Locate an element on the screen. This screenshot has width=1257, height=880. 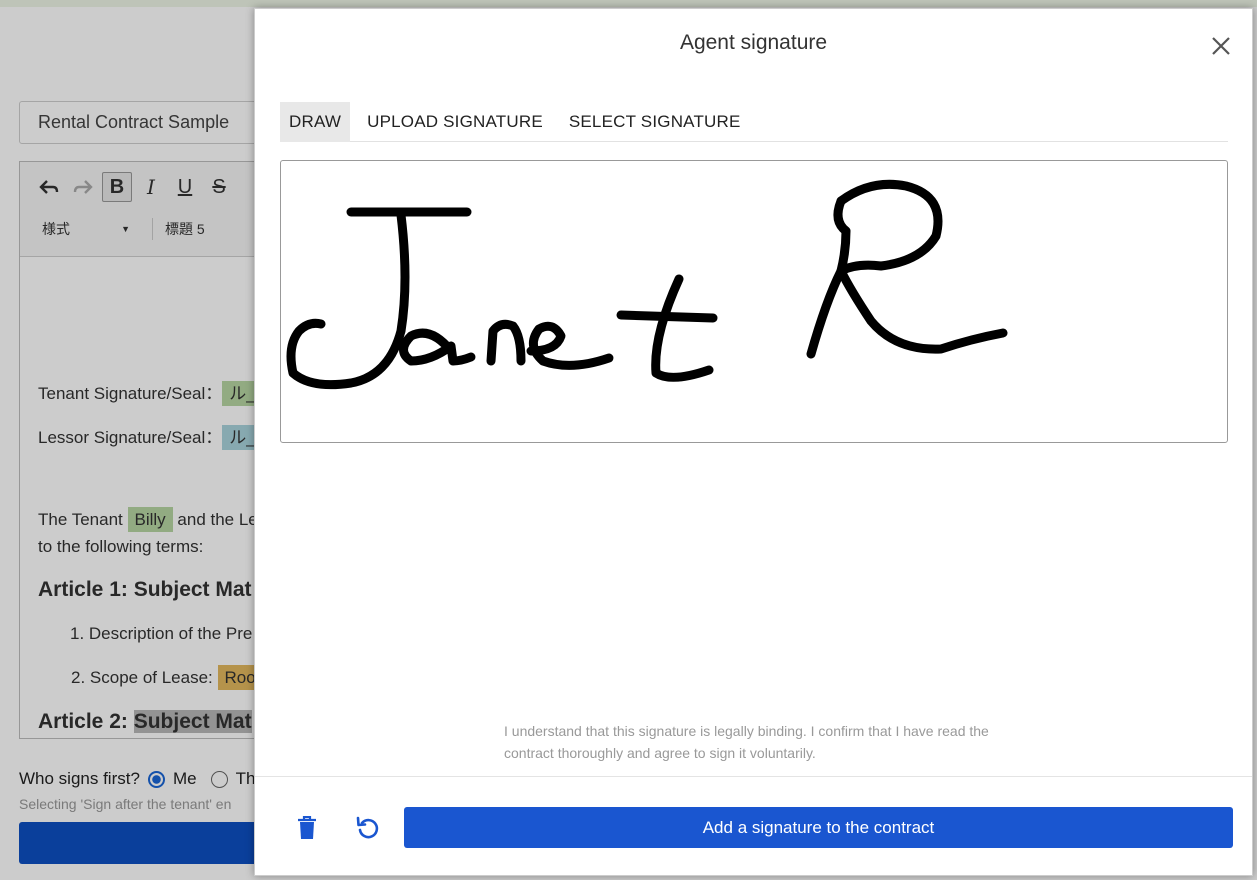
modal-title: Agent signature is located at coordinates (753, 42).